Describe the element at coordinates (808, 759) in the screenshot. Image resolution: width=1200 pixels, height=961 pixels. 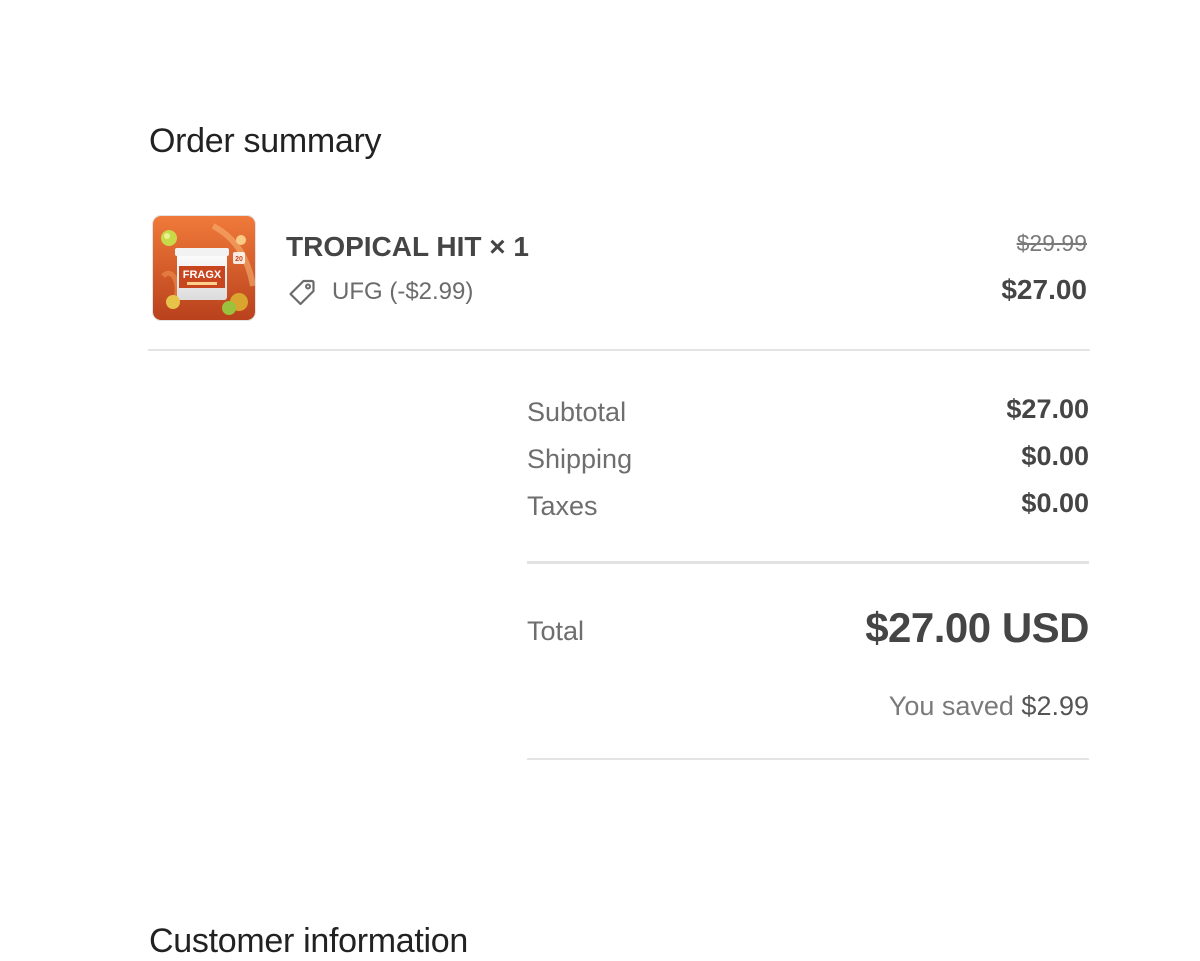
I see `summary-bottom-divider` at that location.